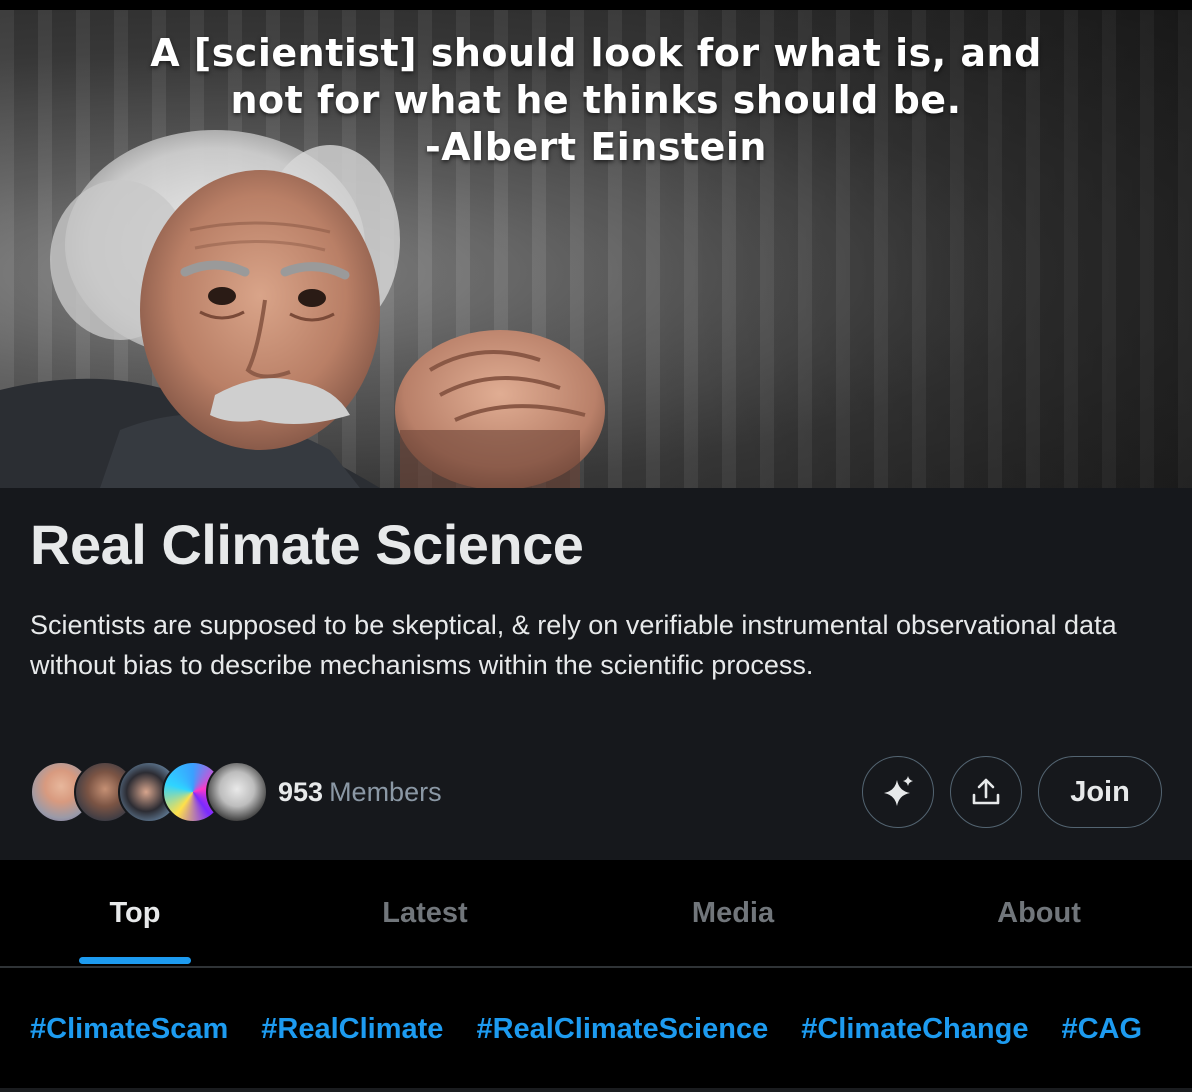  I want to click on tab-label: Top, so click(135, 912).